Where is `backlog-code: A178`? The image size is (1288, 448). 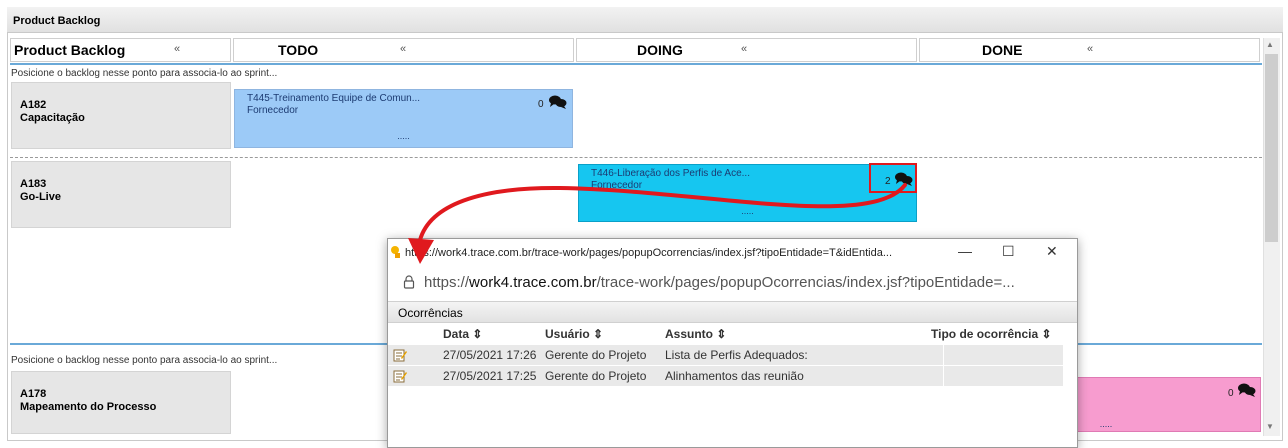 backlog-code: A178 is located at coordinates (33, 394).